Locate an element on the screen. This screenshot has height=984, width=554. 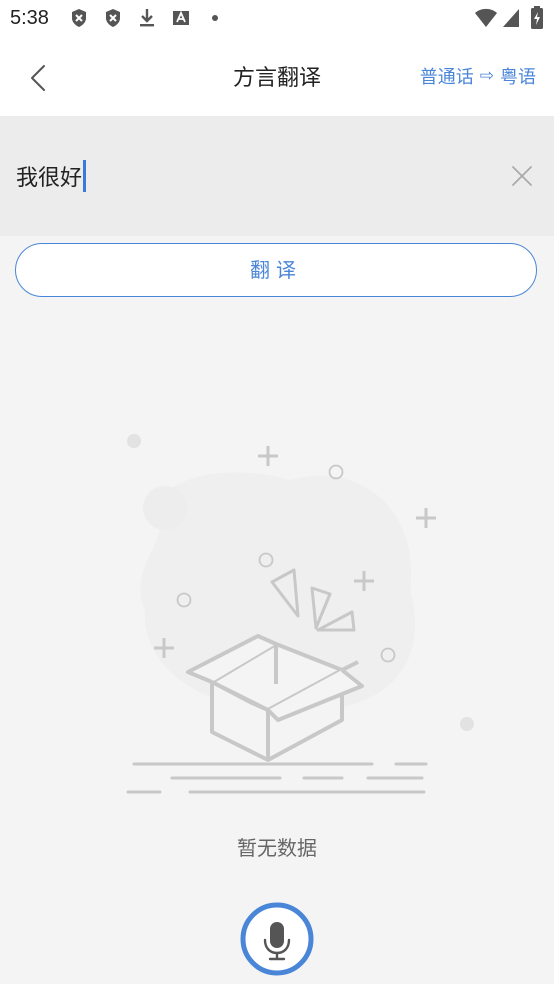
arrow-right-icon: ⇨ is located at coordinates (486, 76).